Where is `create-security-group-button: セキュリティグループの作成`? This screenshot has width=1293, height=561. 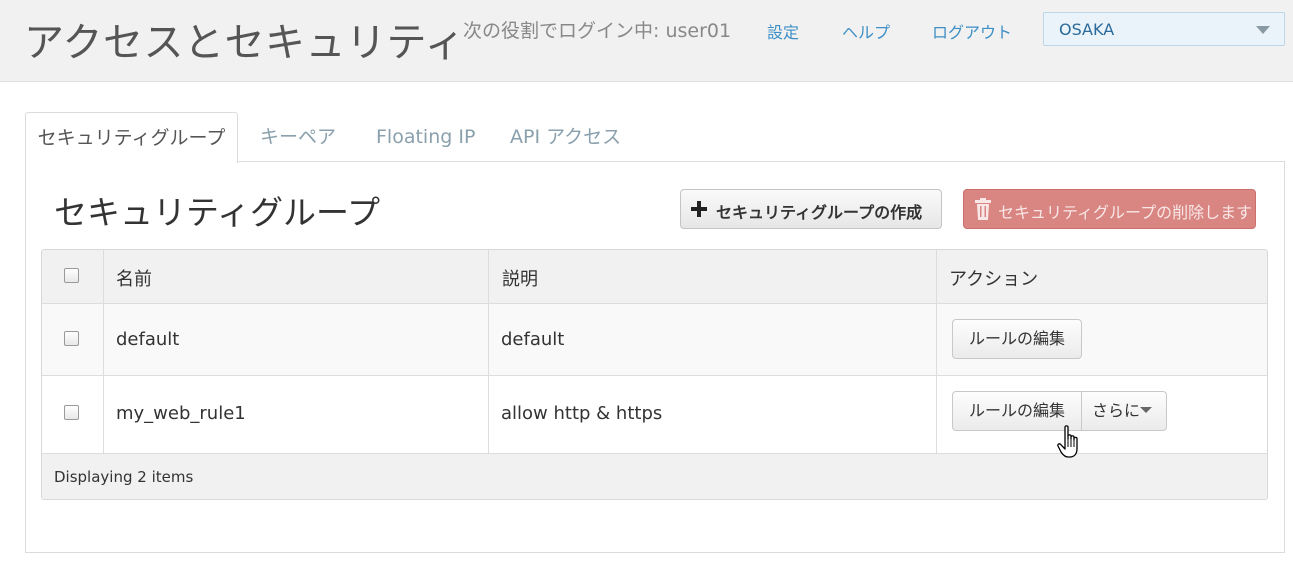
create-security-group-button: セキュリティグループの作成 is located at coordinates (811, 209).